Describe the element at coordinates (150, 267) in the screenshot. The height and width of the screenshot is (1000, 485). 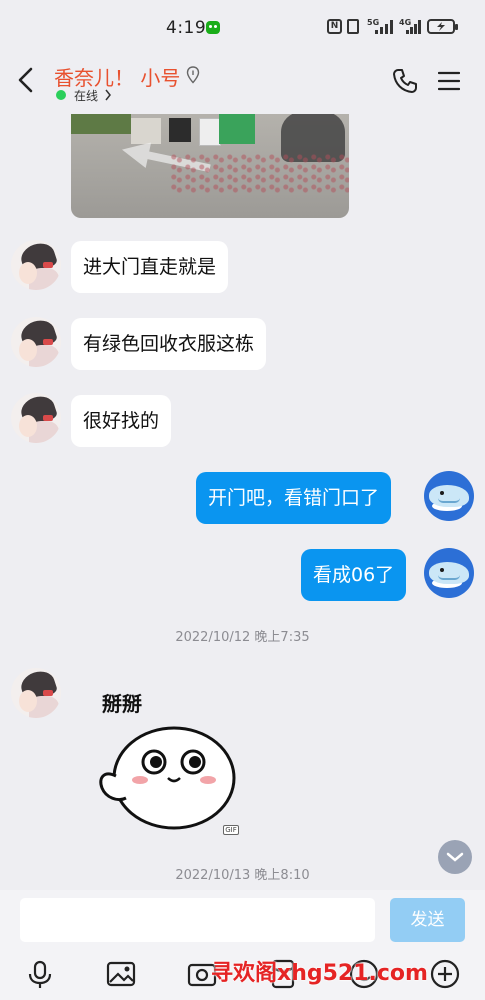
I see `message-bubble-incoming: 进大门直走就是` at that location.